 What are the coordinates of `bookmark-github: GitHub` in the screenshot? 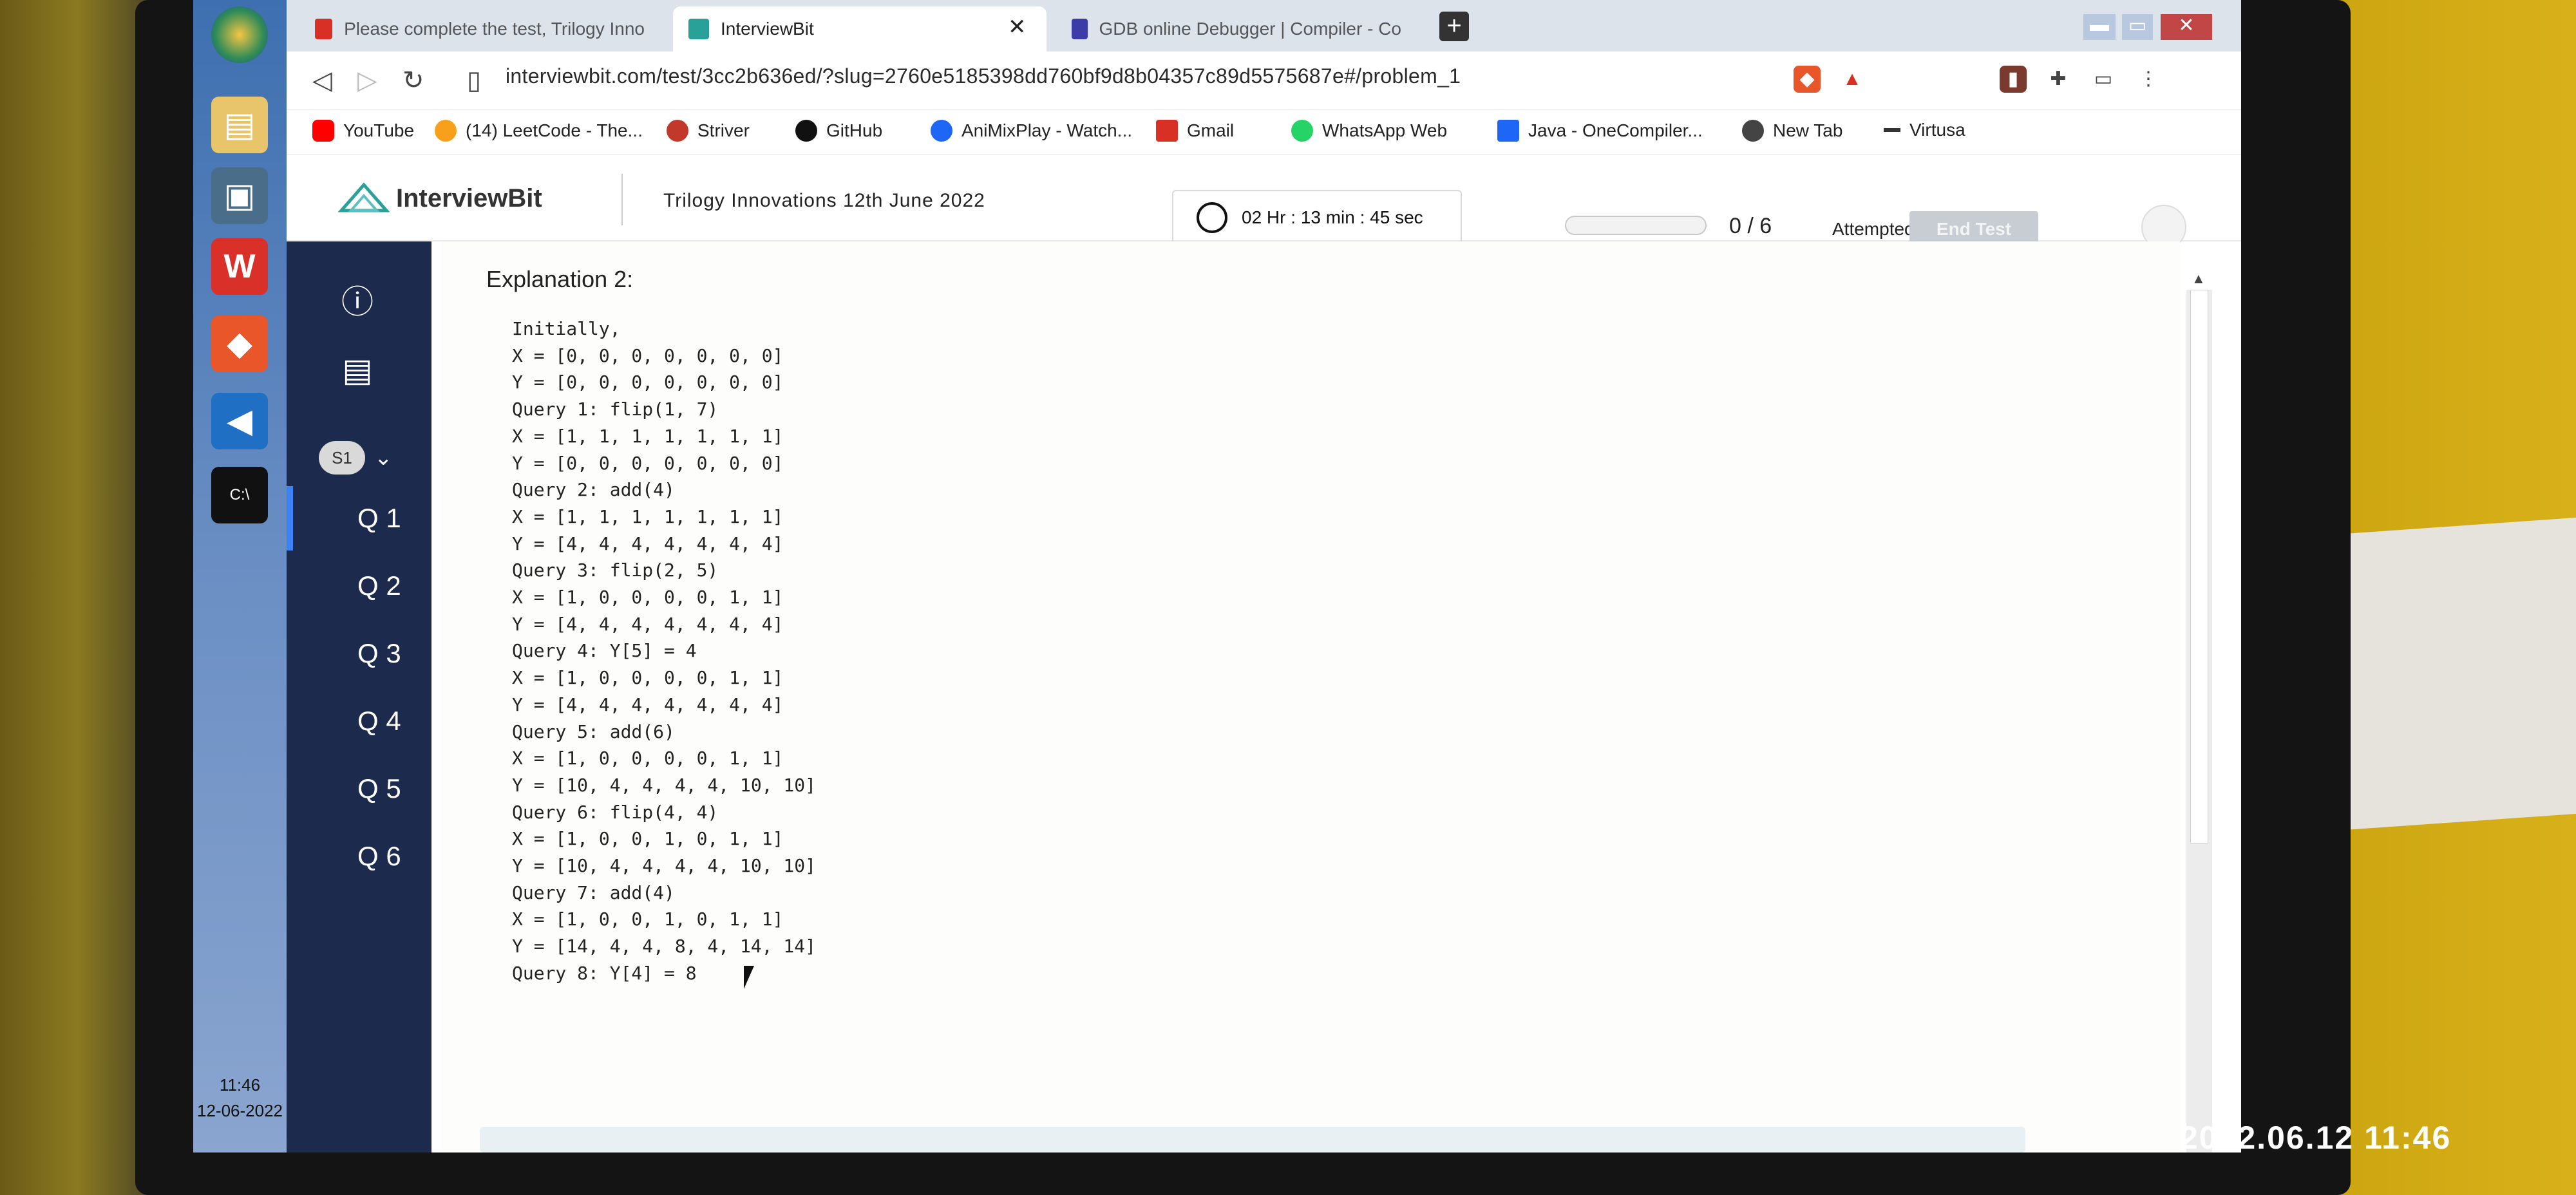 It's located at (839, 131).